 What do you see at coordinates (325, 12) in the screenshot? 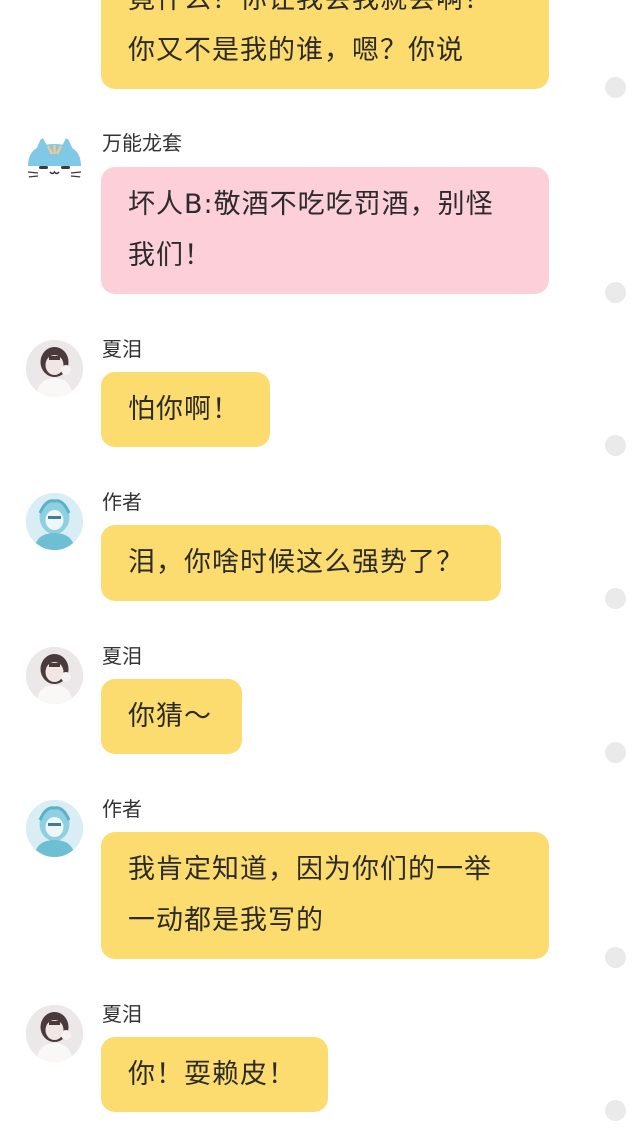
I see `message-text-line: 竟什么？你让我会我就会啊？` at bounding box center [325, 12].